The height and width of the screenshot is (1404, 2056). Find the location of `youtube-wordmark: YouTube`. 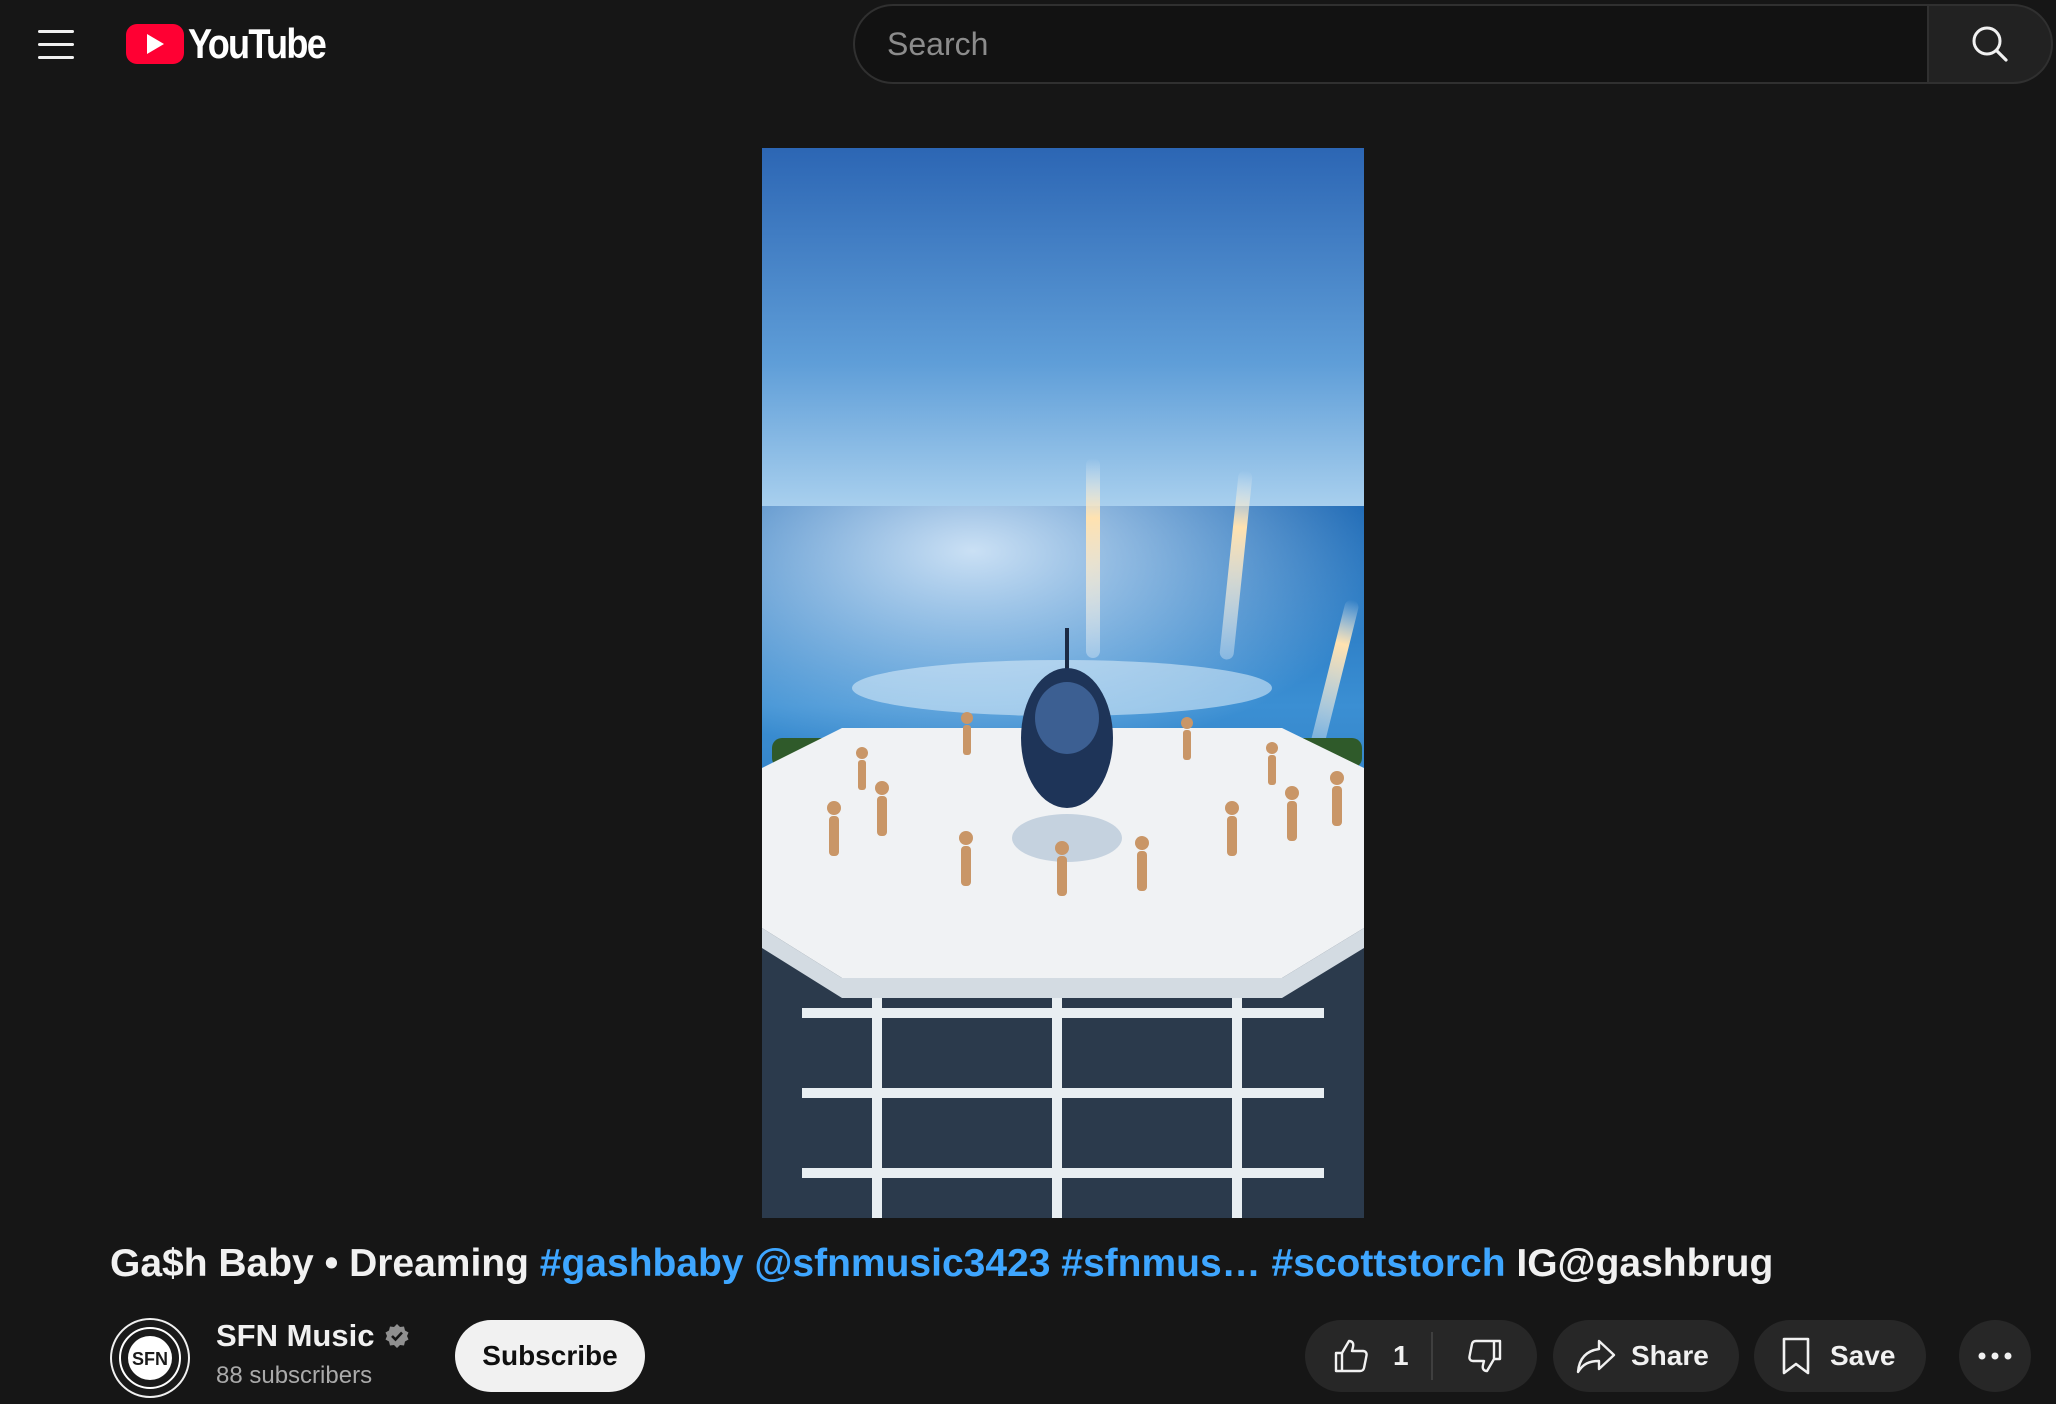

youtube-wordmark: YouTube is located at coordinates (257, 43).